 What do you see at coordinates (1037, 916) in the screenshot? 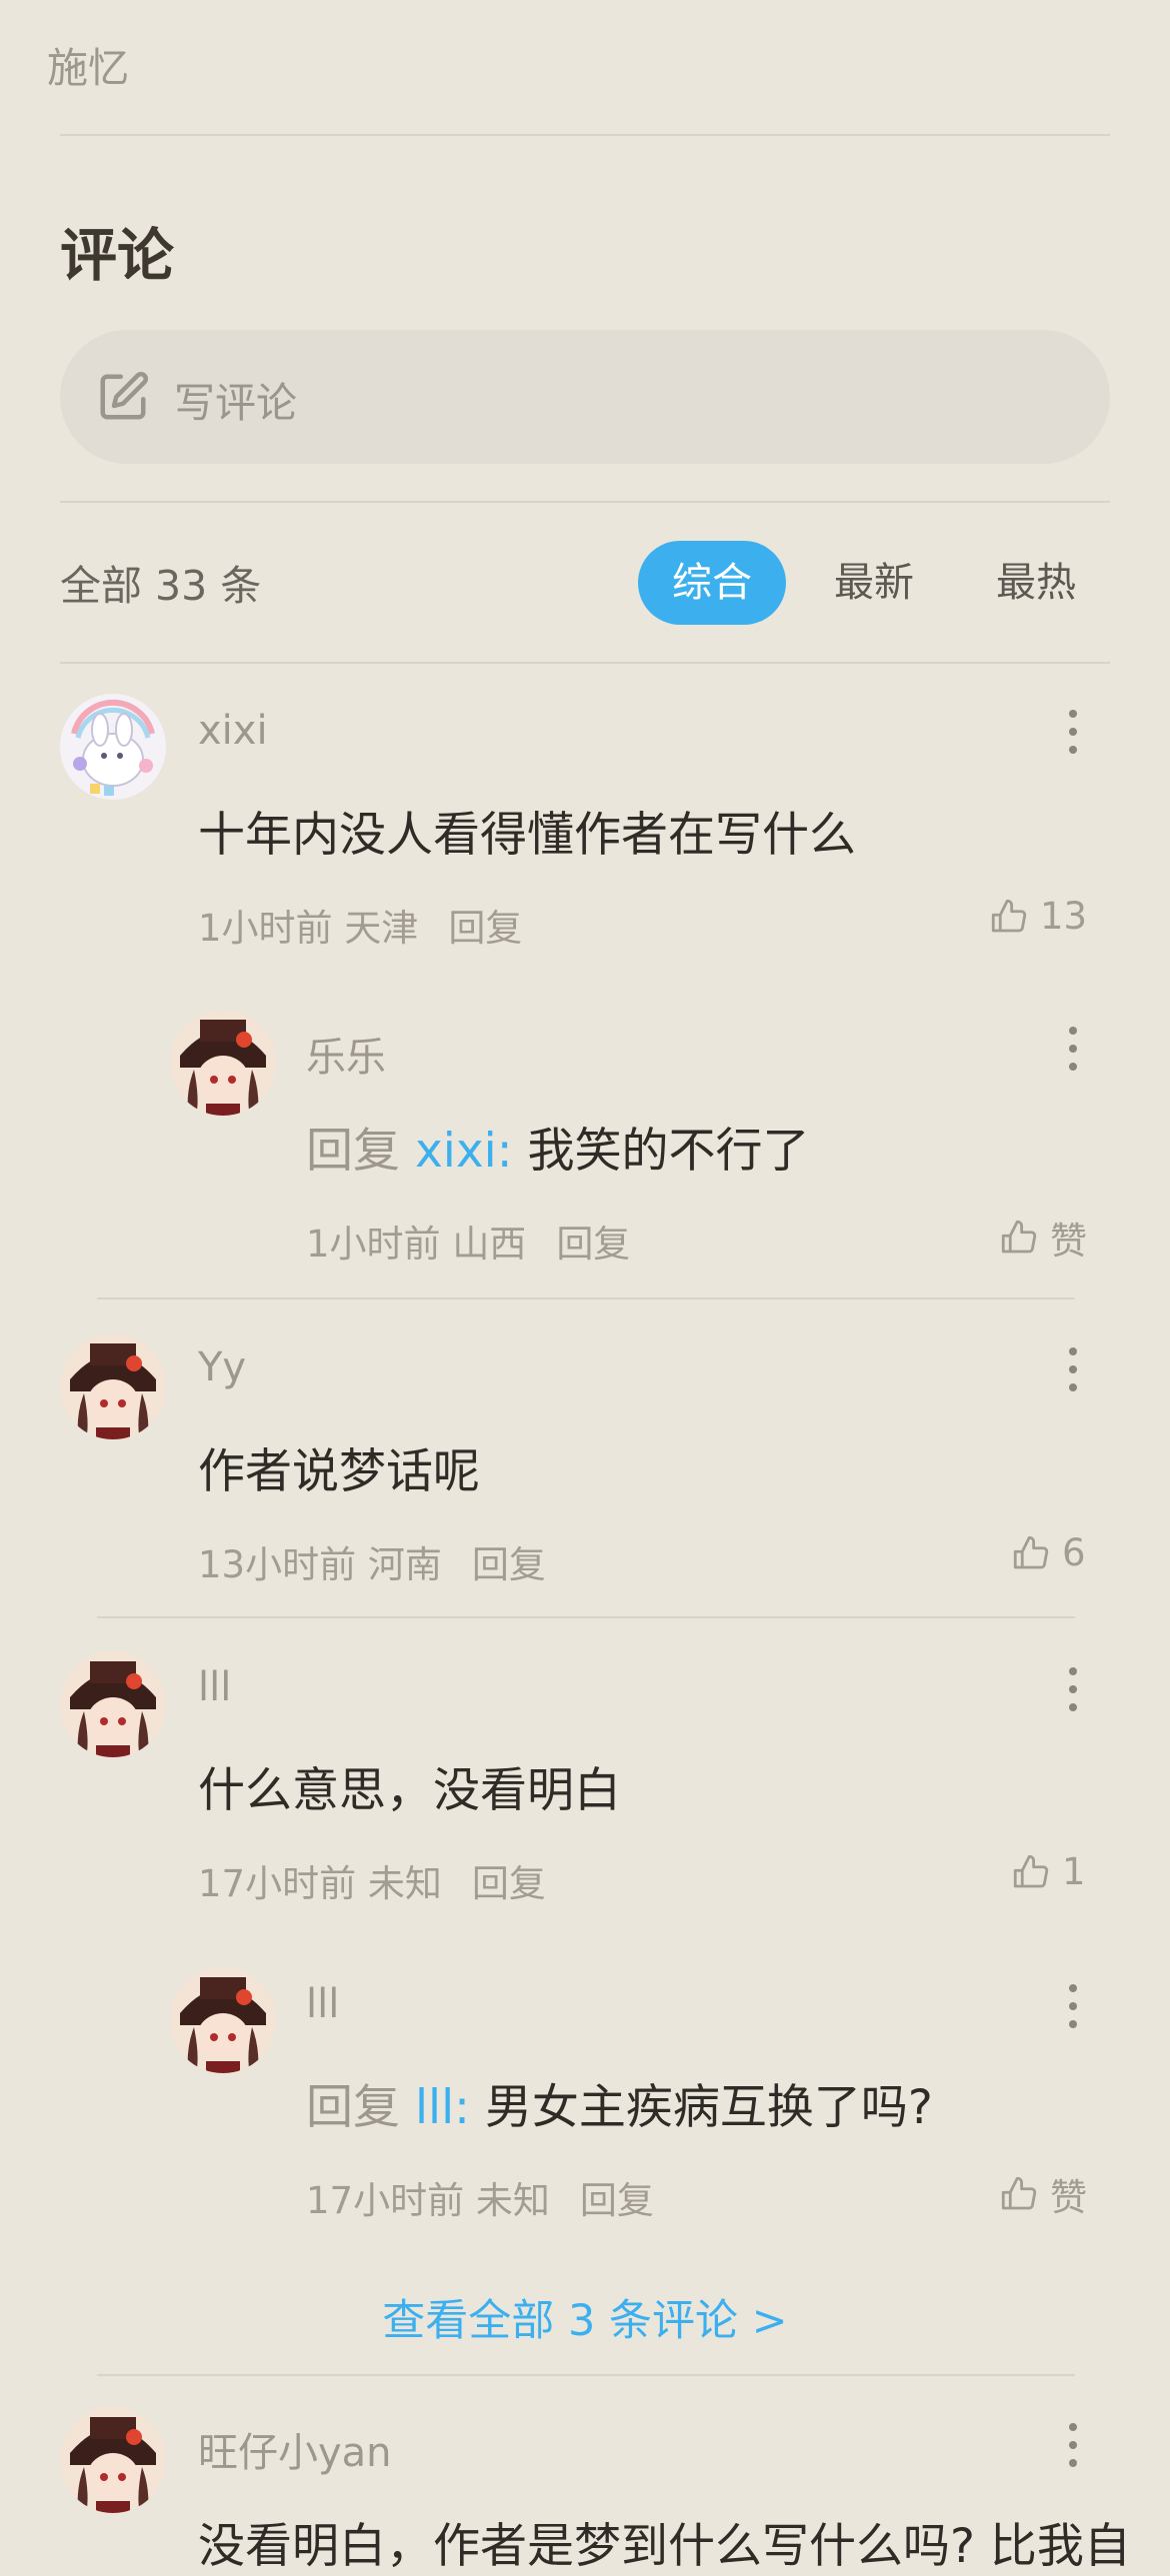
I see `like-button: 13` at bounding box center [1037, 916].